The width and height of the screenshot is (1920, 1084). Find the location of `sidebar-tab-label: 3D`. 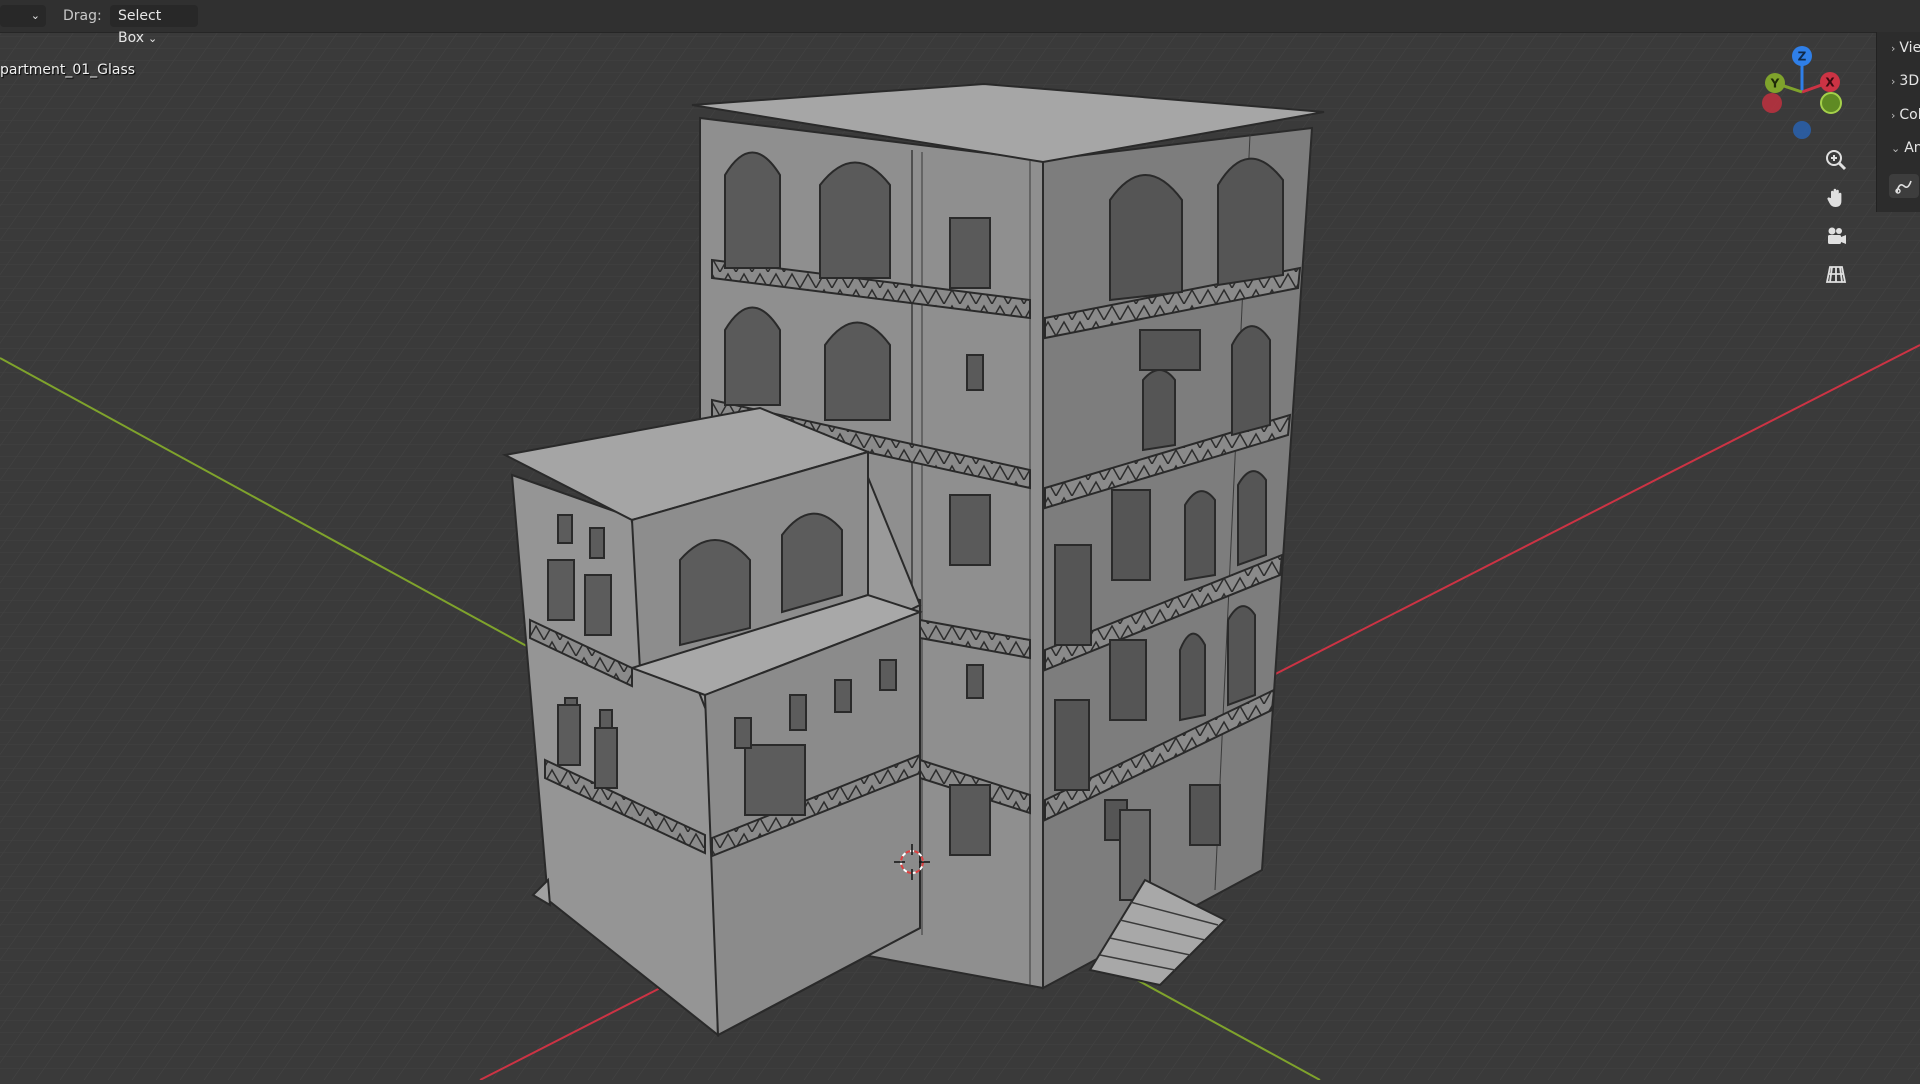

sidebar-tab-label: 3D is located at coordinates (1909, 81).